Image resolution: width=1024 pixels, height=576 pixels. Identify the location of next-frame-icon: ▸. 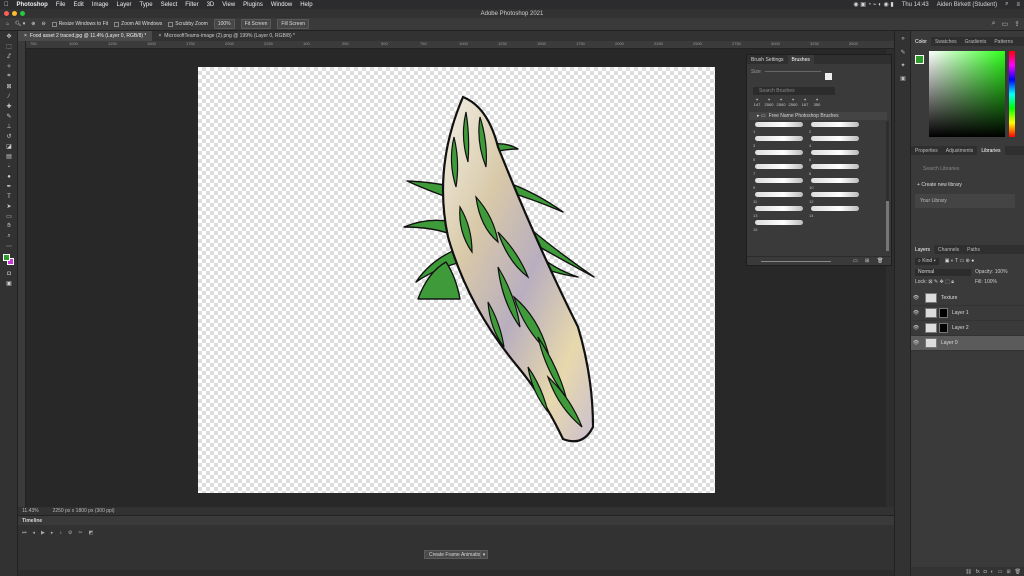
(52, 533).